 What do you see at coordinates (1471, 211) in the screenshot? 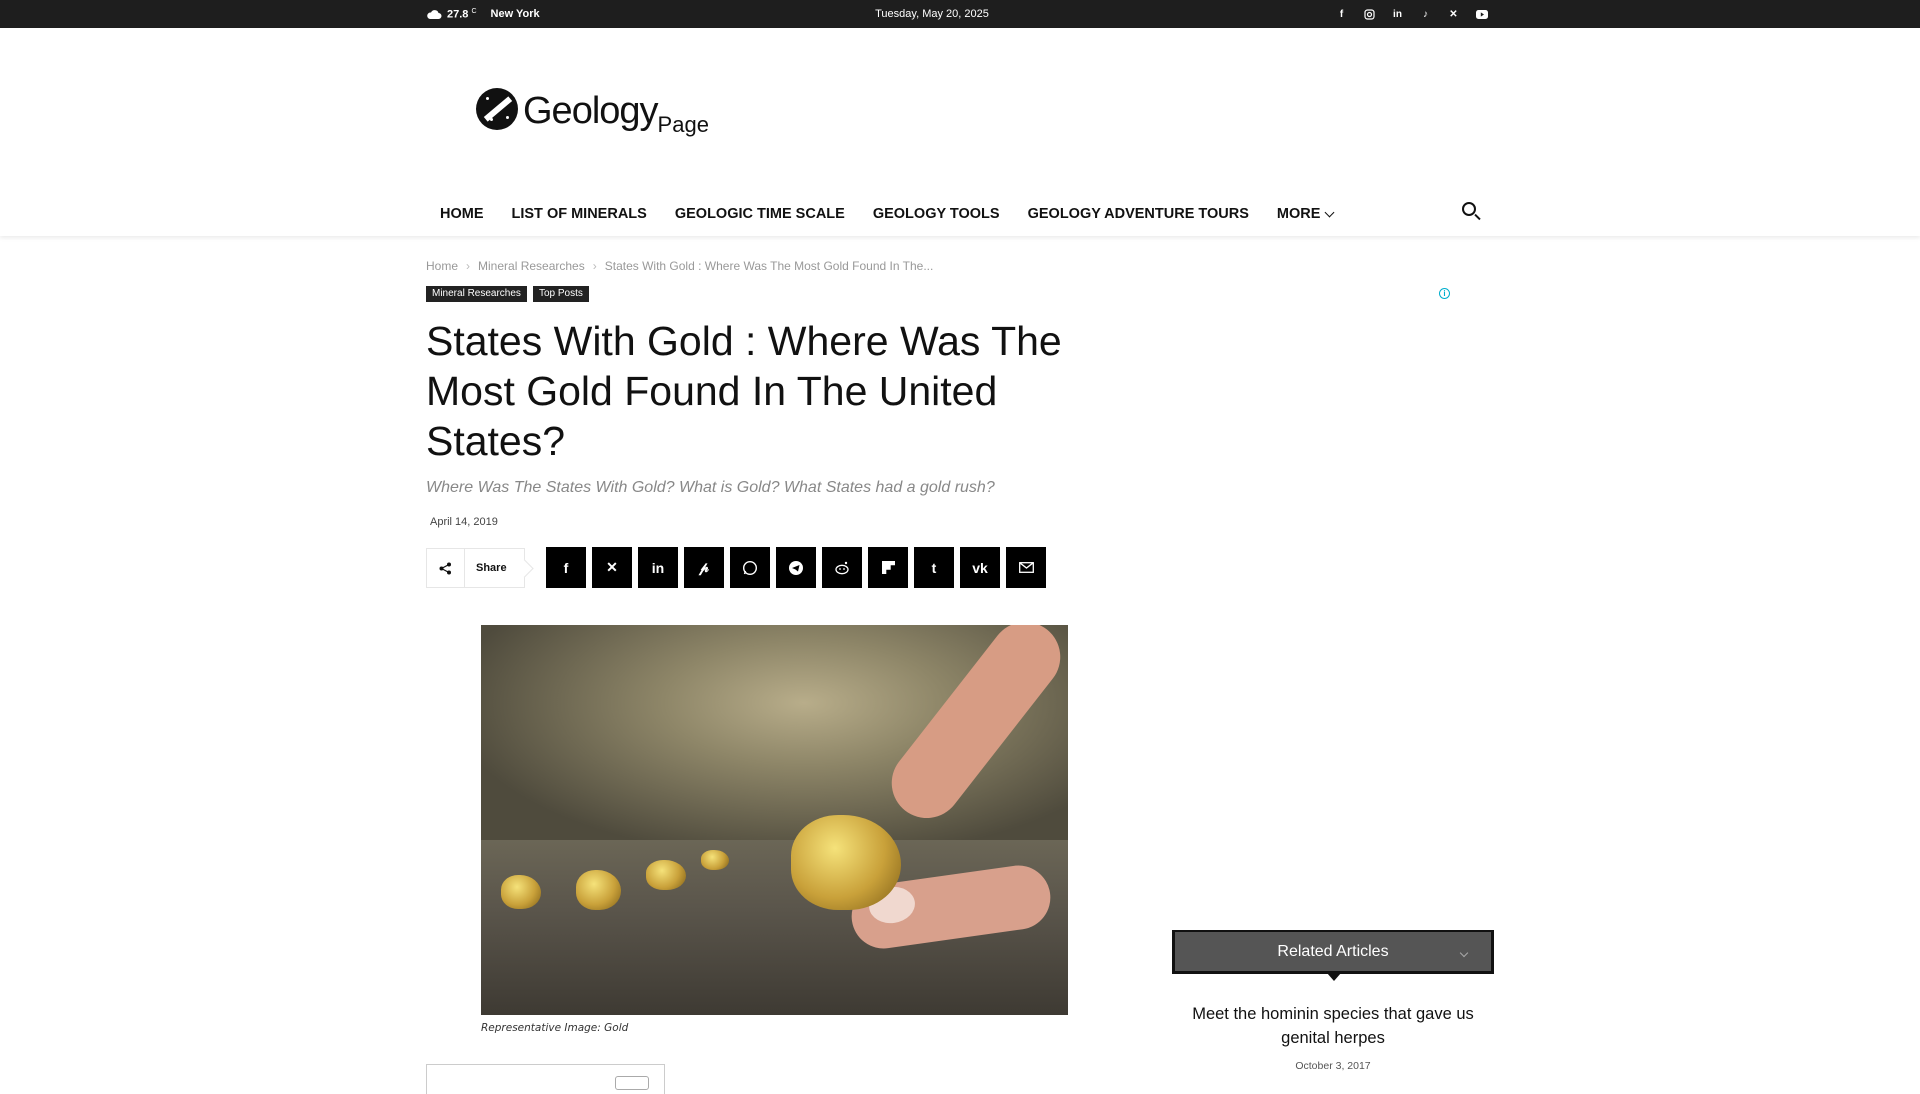
I see `search-icon` at bounding box center [1471, 211].